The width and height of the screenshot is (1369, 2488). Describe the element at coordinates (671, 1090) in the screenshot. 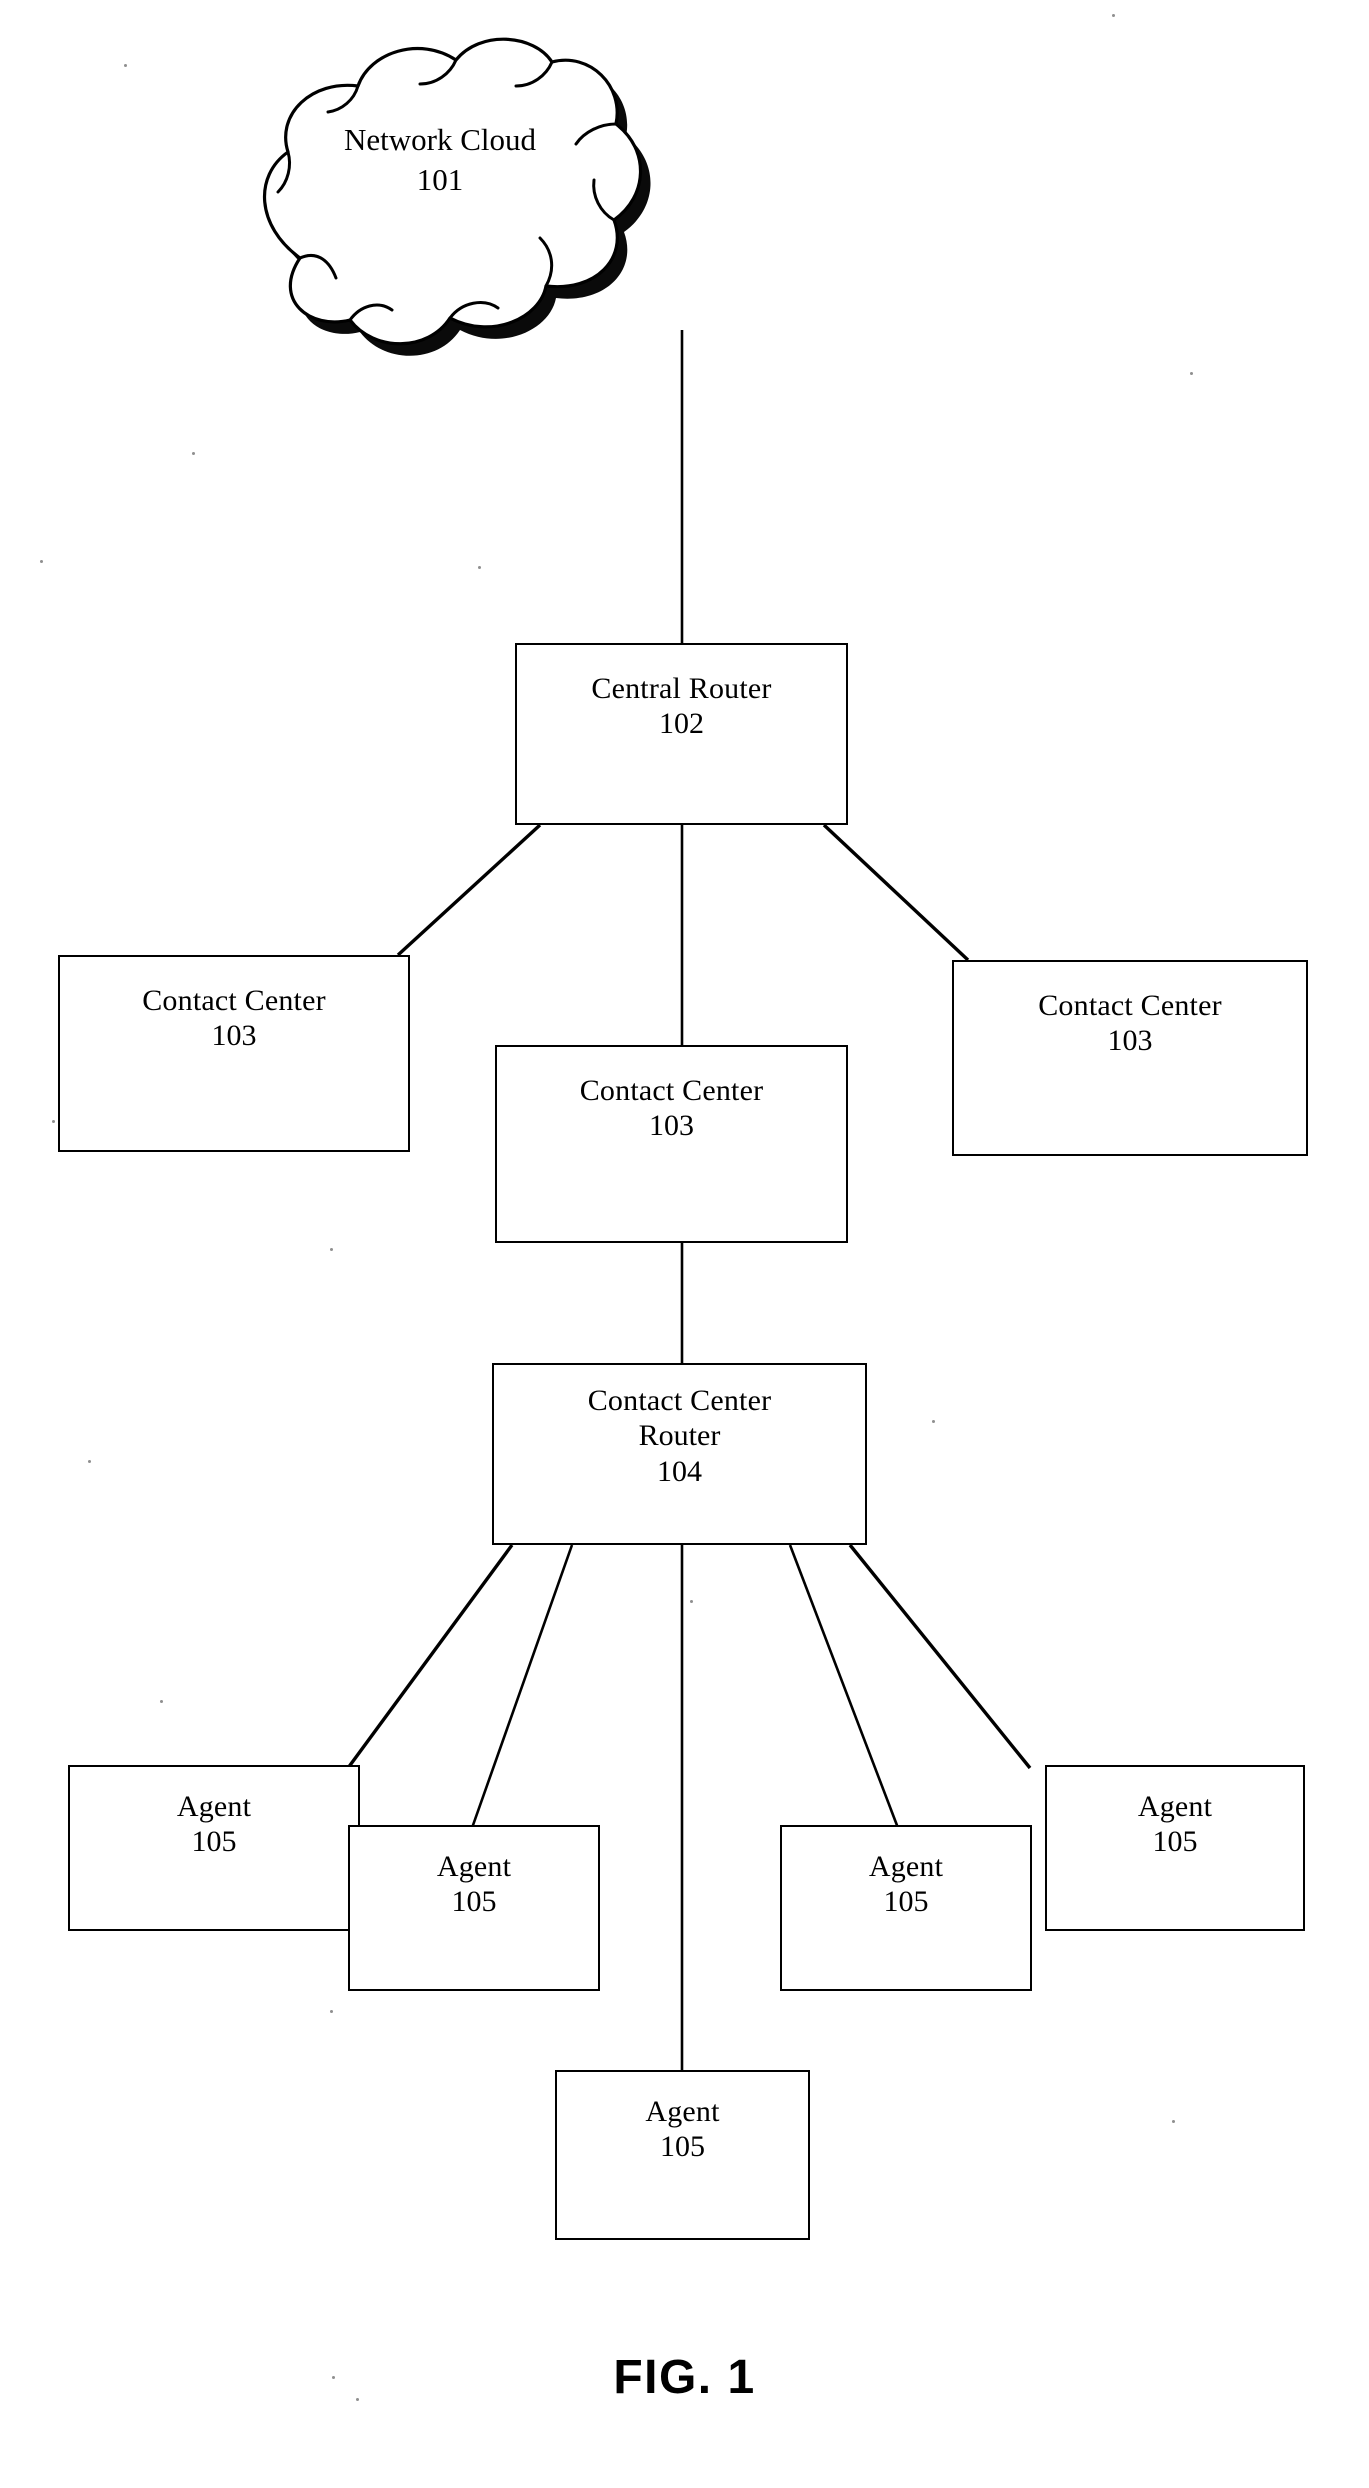

I see `contact-center-middle-title: Contact Center` at that location.